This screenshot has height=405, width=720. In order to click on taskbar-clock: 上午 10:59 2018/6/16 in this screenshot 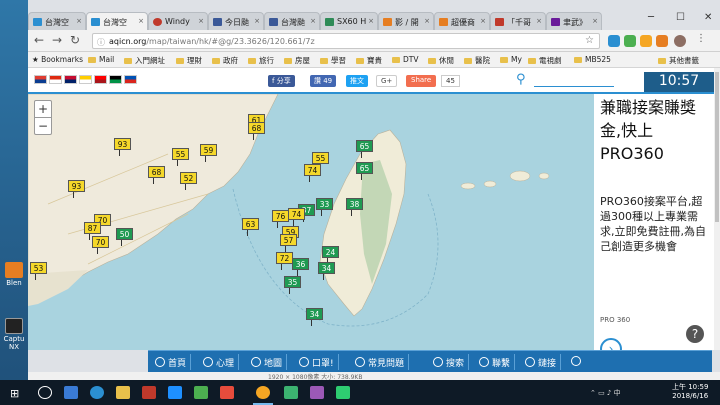, I will do `click(690, 392)`.